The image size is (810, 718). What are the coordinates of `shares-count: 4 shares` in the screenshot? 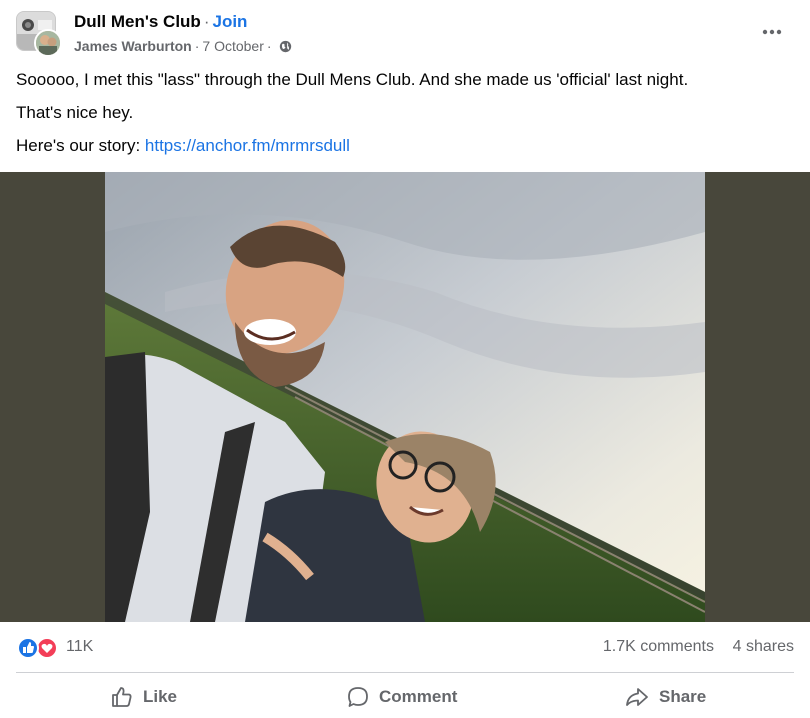 It's located at (763, 647).